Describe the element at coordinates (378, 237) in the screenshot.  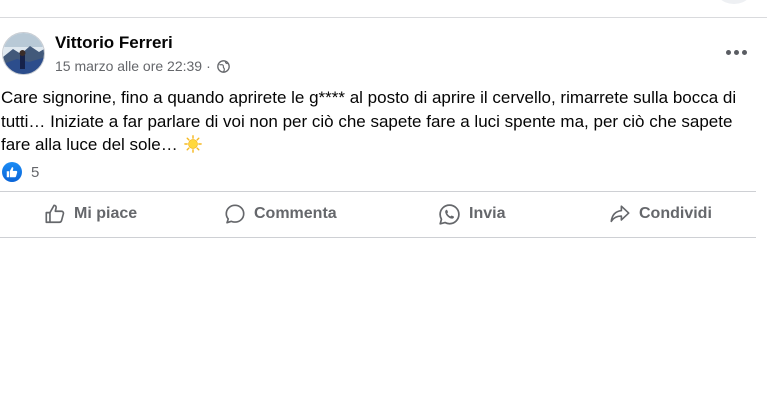
I see `action-bar-divider` at that location.